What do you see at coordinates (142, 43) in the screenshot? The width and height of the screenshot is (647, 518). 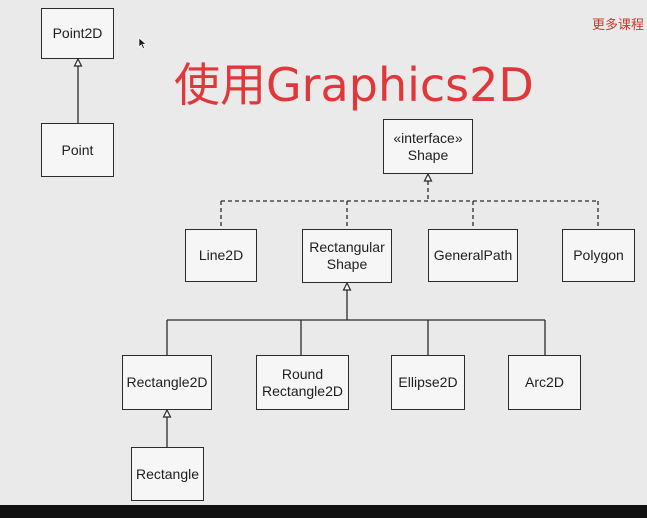 I see `mouse-cursor-icon` at bounding box center [142, 43].